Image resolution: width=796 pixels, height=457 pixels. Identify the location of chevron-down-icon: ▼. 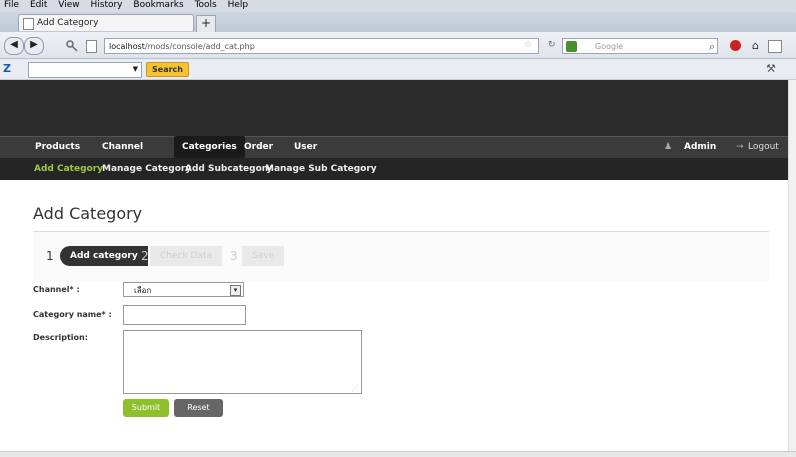
(135, 69).